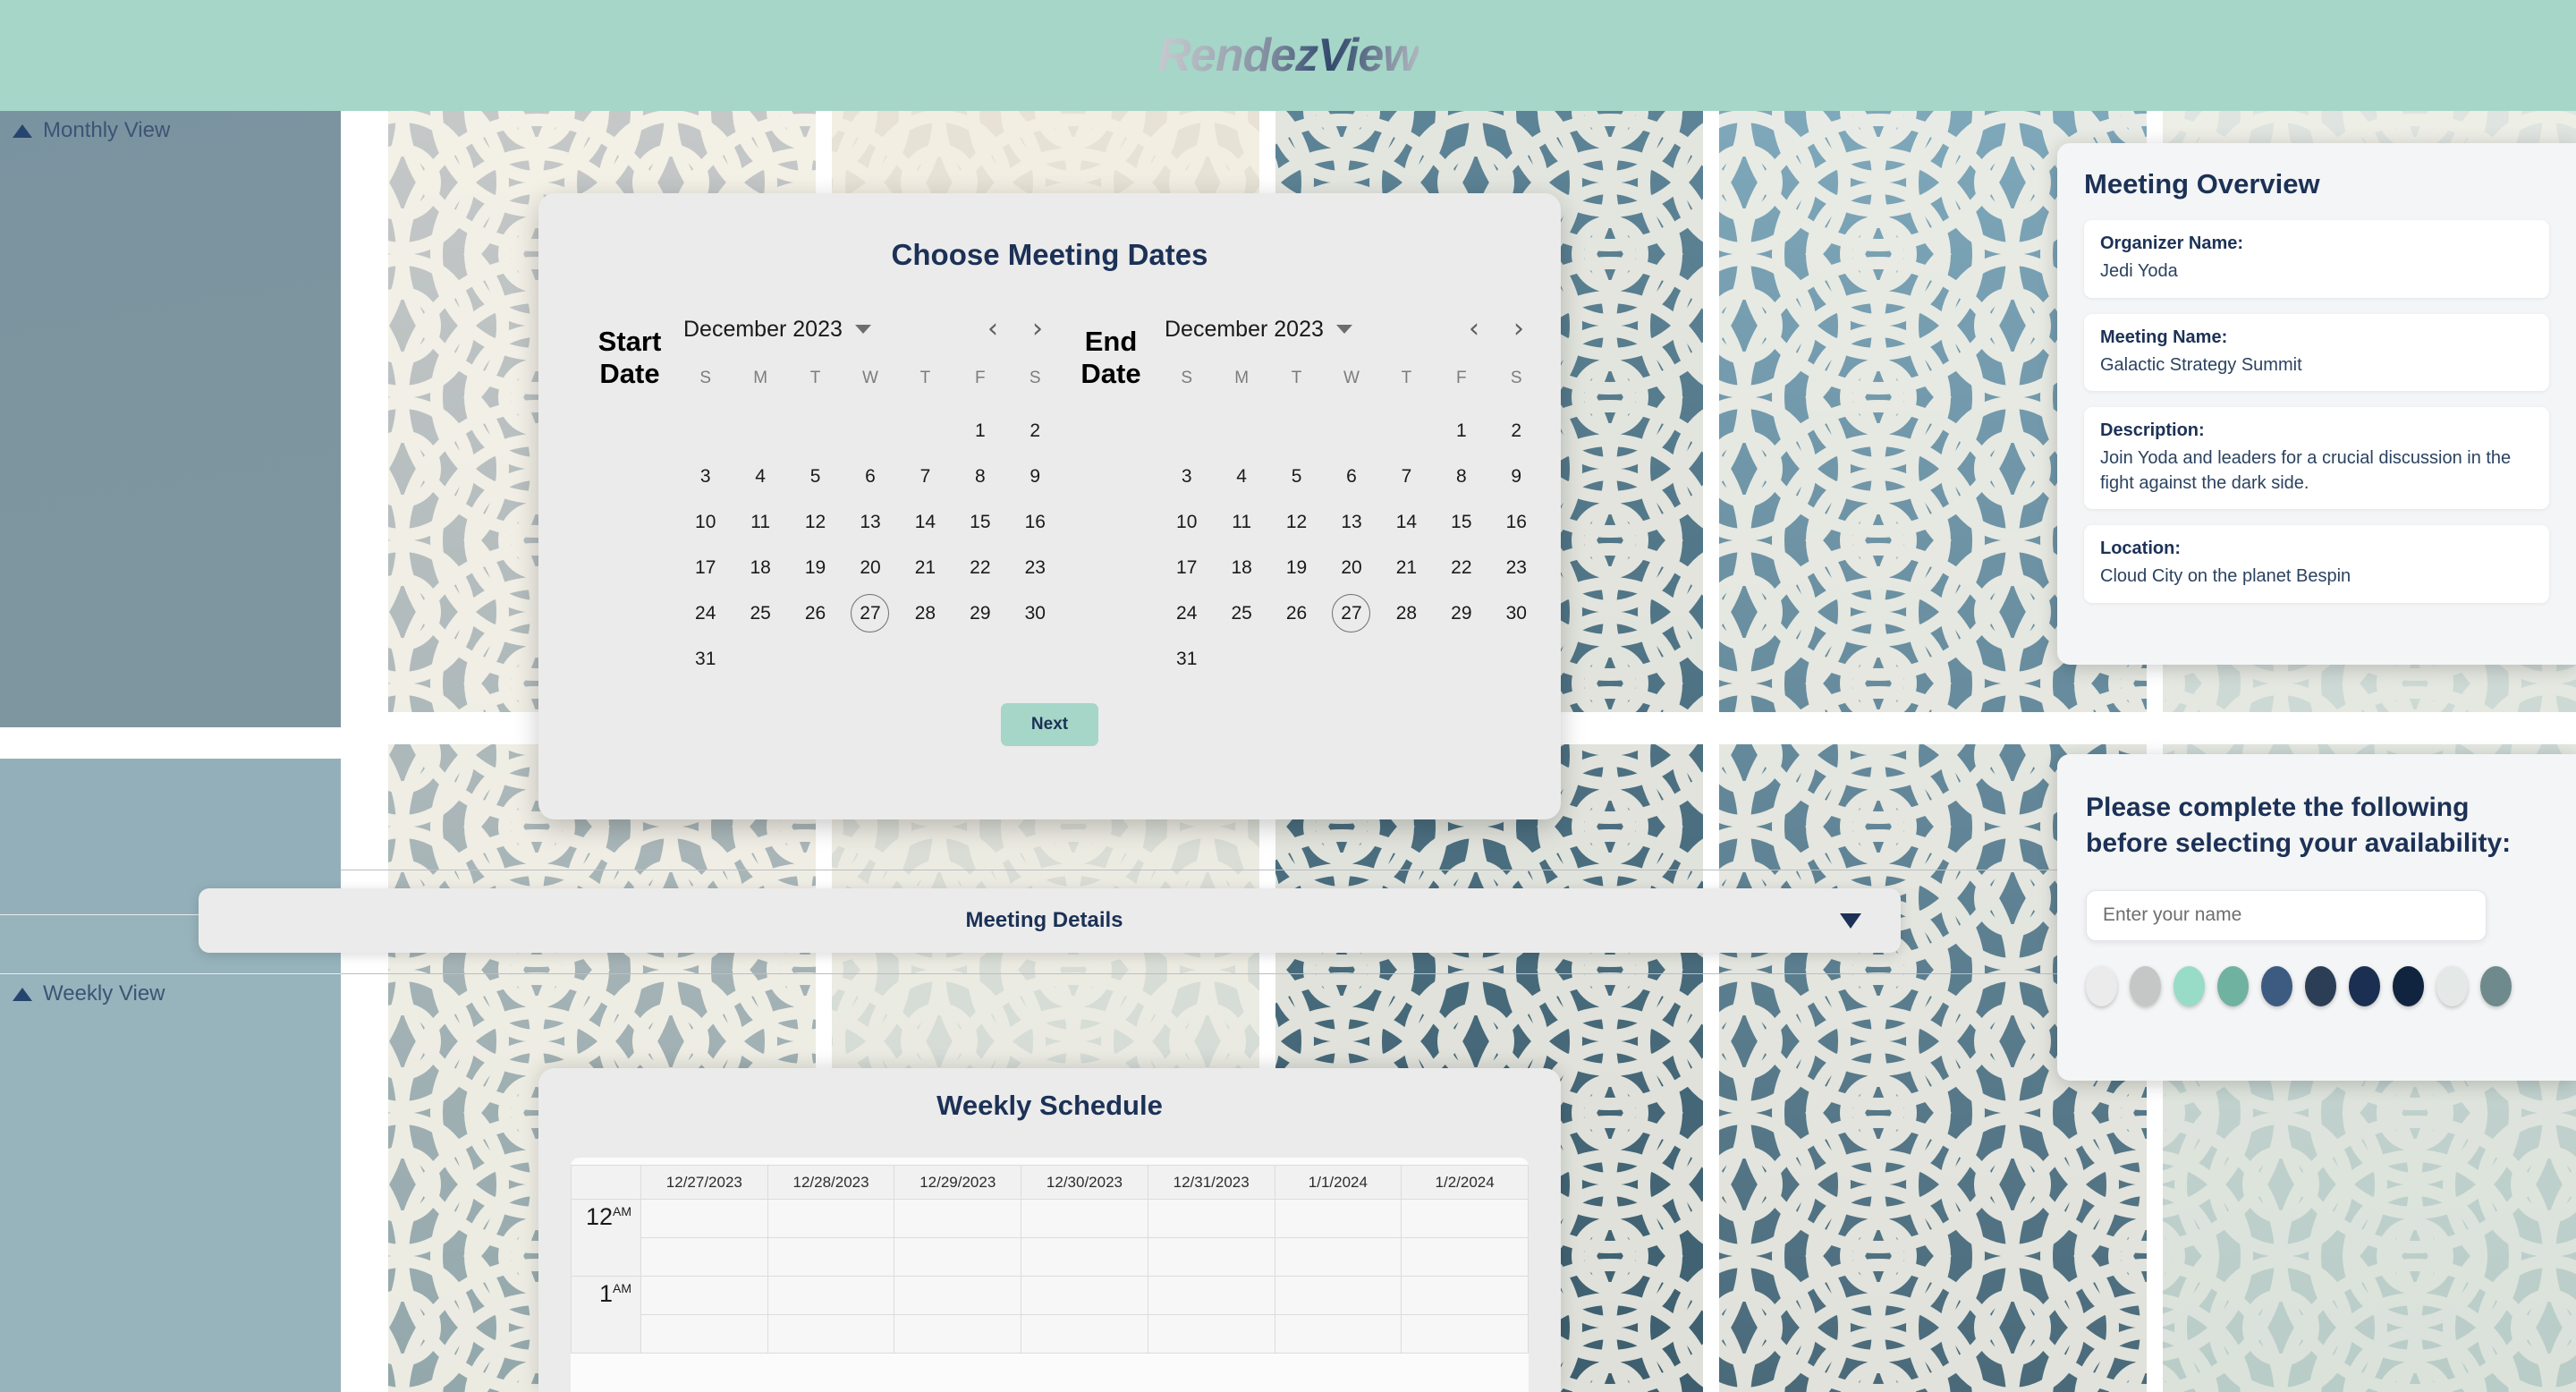 This screenshot has width=2576, height=1392. What do you see at coordinates (980, 567) in the screenshot?
I see `calendar-day-22: 22` at bounding box center [980, 567].